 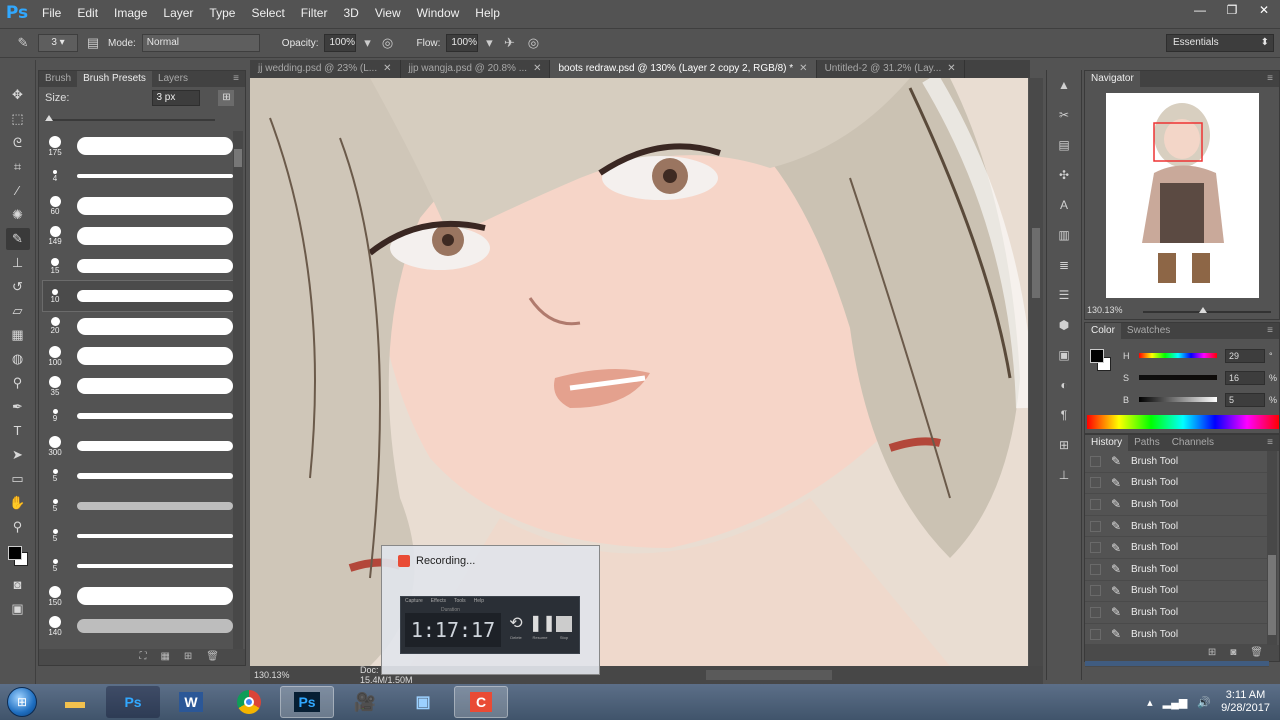 What do you see at coordinates (18, 311) in the screenshot?
I see `eraser-tool-icon: ▱` at bounding box center [18, 311].